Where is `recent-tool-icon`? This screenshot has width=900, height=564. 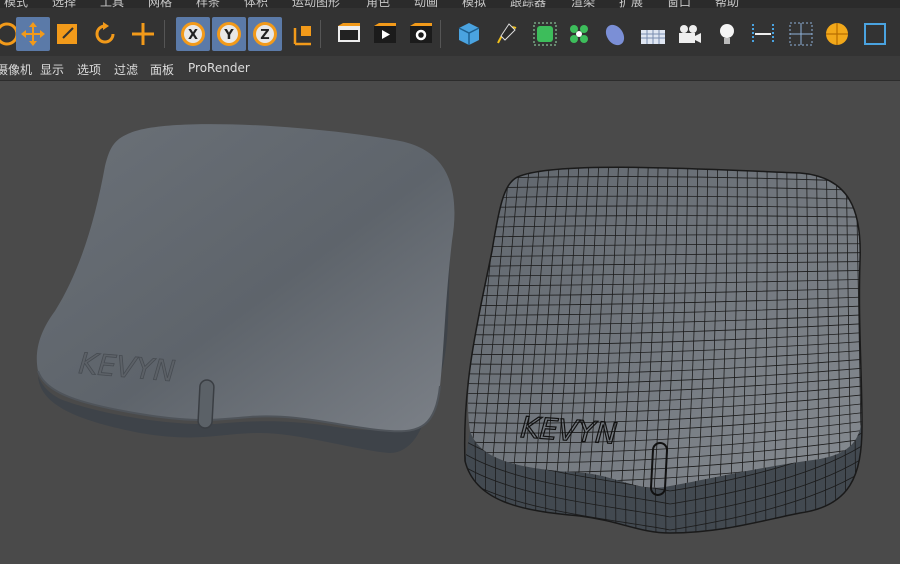 recent-tool-icon is located at coordinates (143, 34).